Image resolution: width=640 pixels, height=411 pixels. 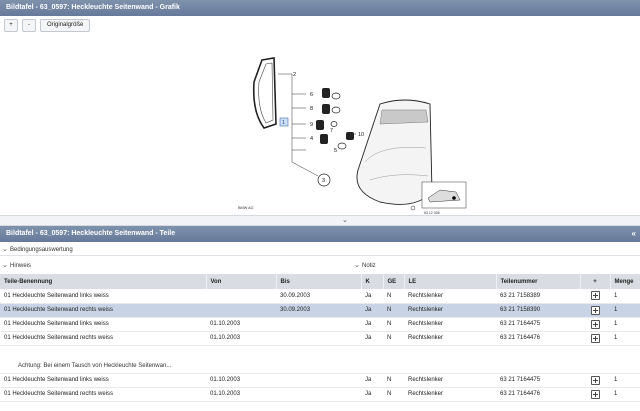 What do you see at coordinates (294, 75) in the screenshot?
I see `callout-2: 2` at bounding box center [294, 75].